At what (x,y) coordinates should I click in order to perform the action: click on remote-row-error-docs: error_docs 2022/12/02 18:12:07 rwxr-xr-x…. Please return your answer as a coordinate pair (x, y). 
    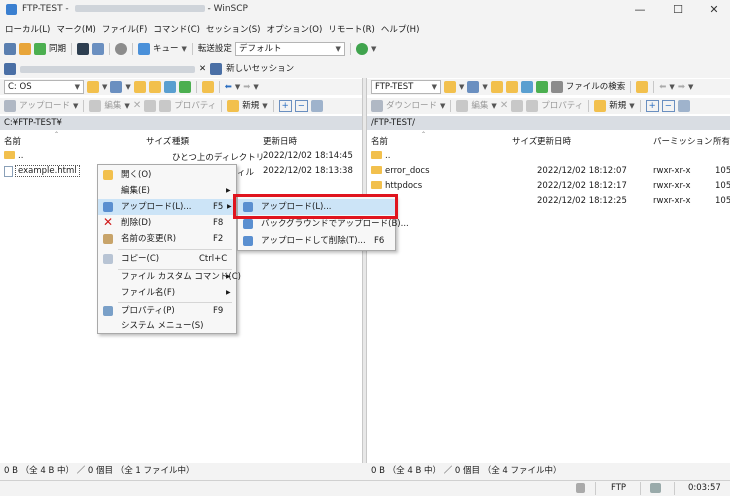
    Looking at the image, I should click on (548, 171).